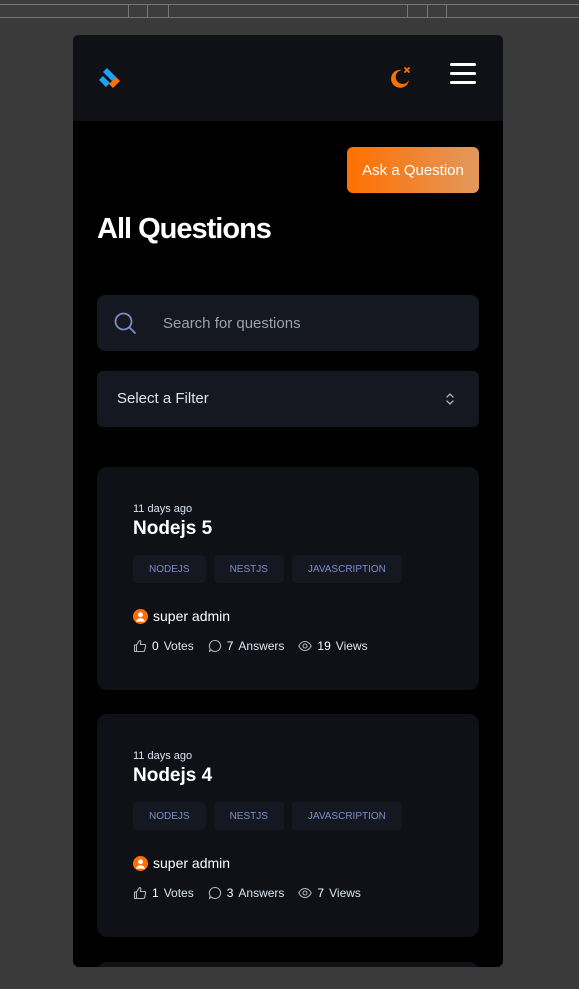  What do you see at coordinates (109, 78) in the screenshot?
I see `devflow-logo-icon` at bounding box center [109, 78].